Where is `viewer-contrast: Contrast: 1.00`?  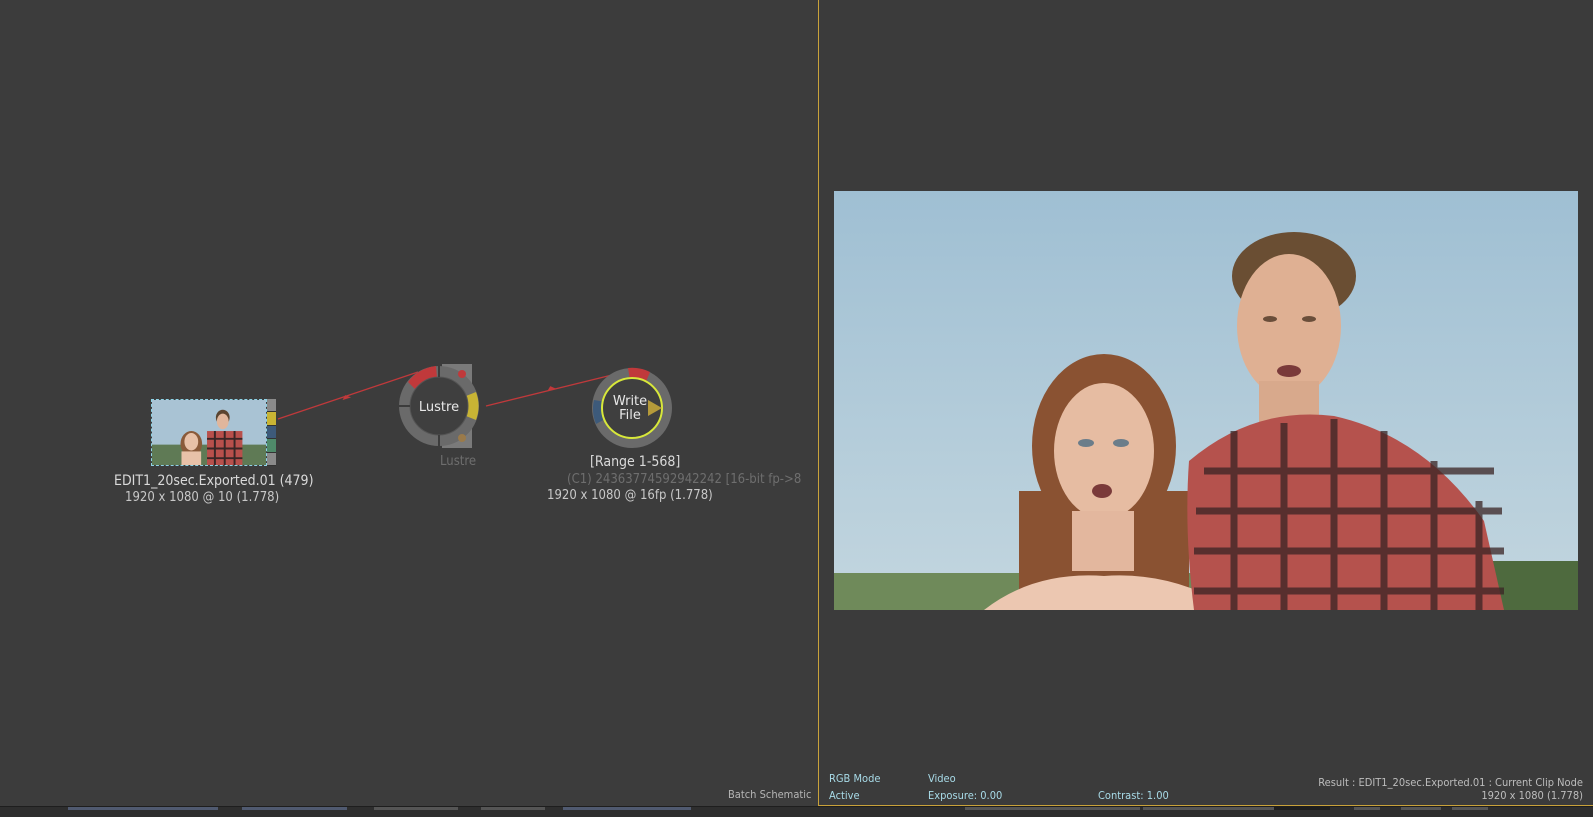 viewer-contrast: Contrast: 1.00 is located at coordinates (1133, 795).